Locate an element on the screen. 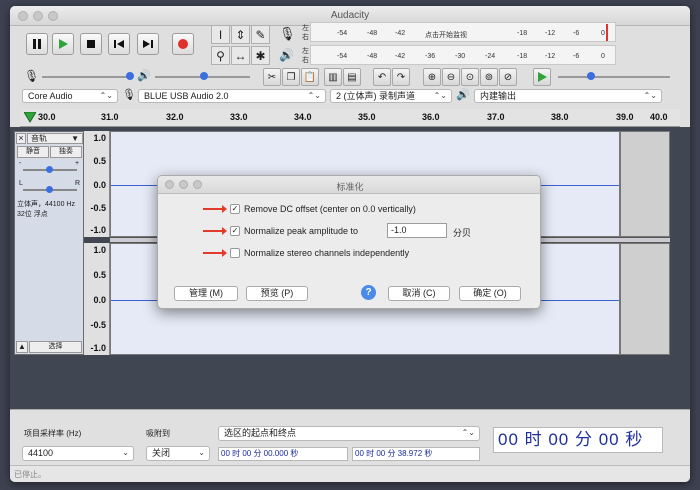  stop-button is located at coordinates (91, 44).